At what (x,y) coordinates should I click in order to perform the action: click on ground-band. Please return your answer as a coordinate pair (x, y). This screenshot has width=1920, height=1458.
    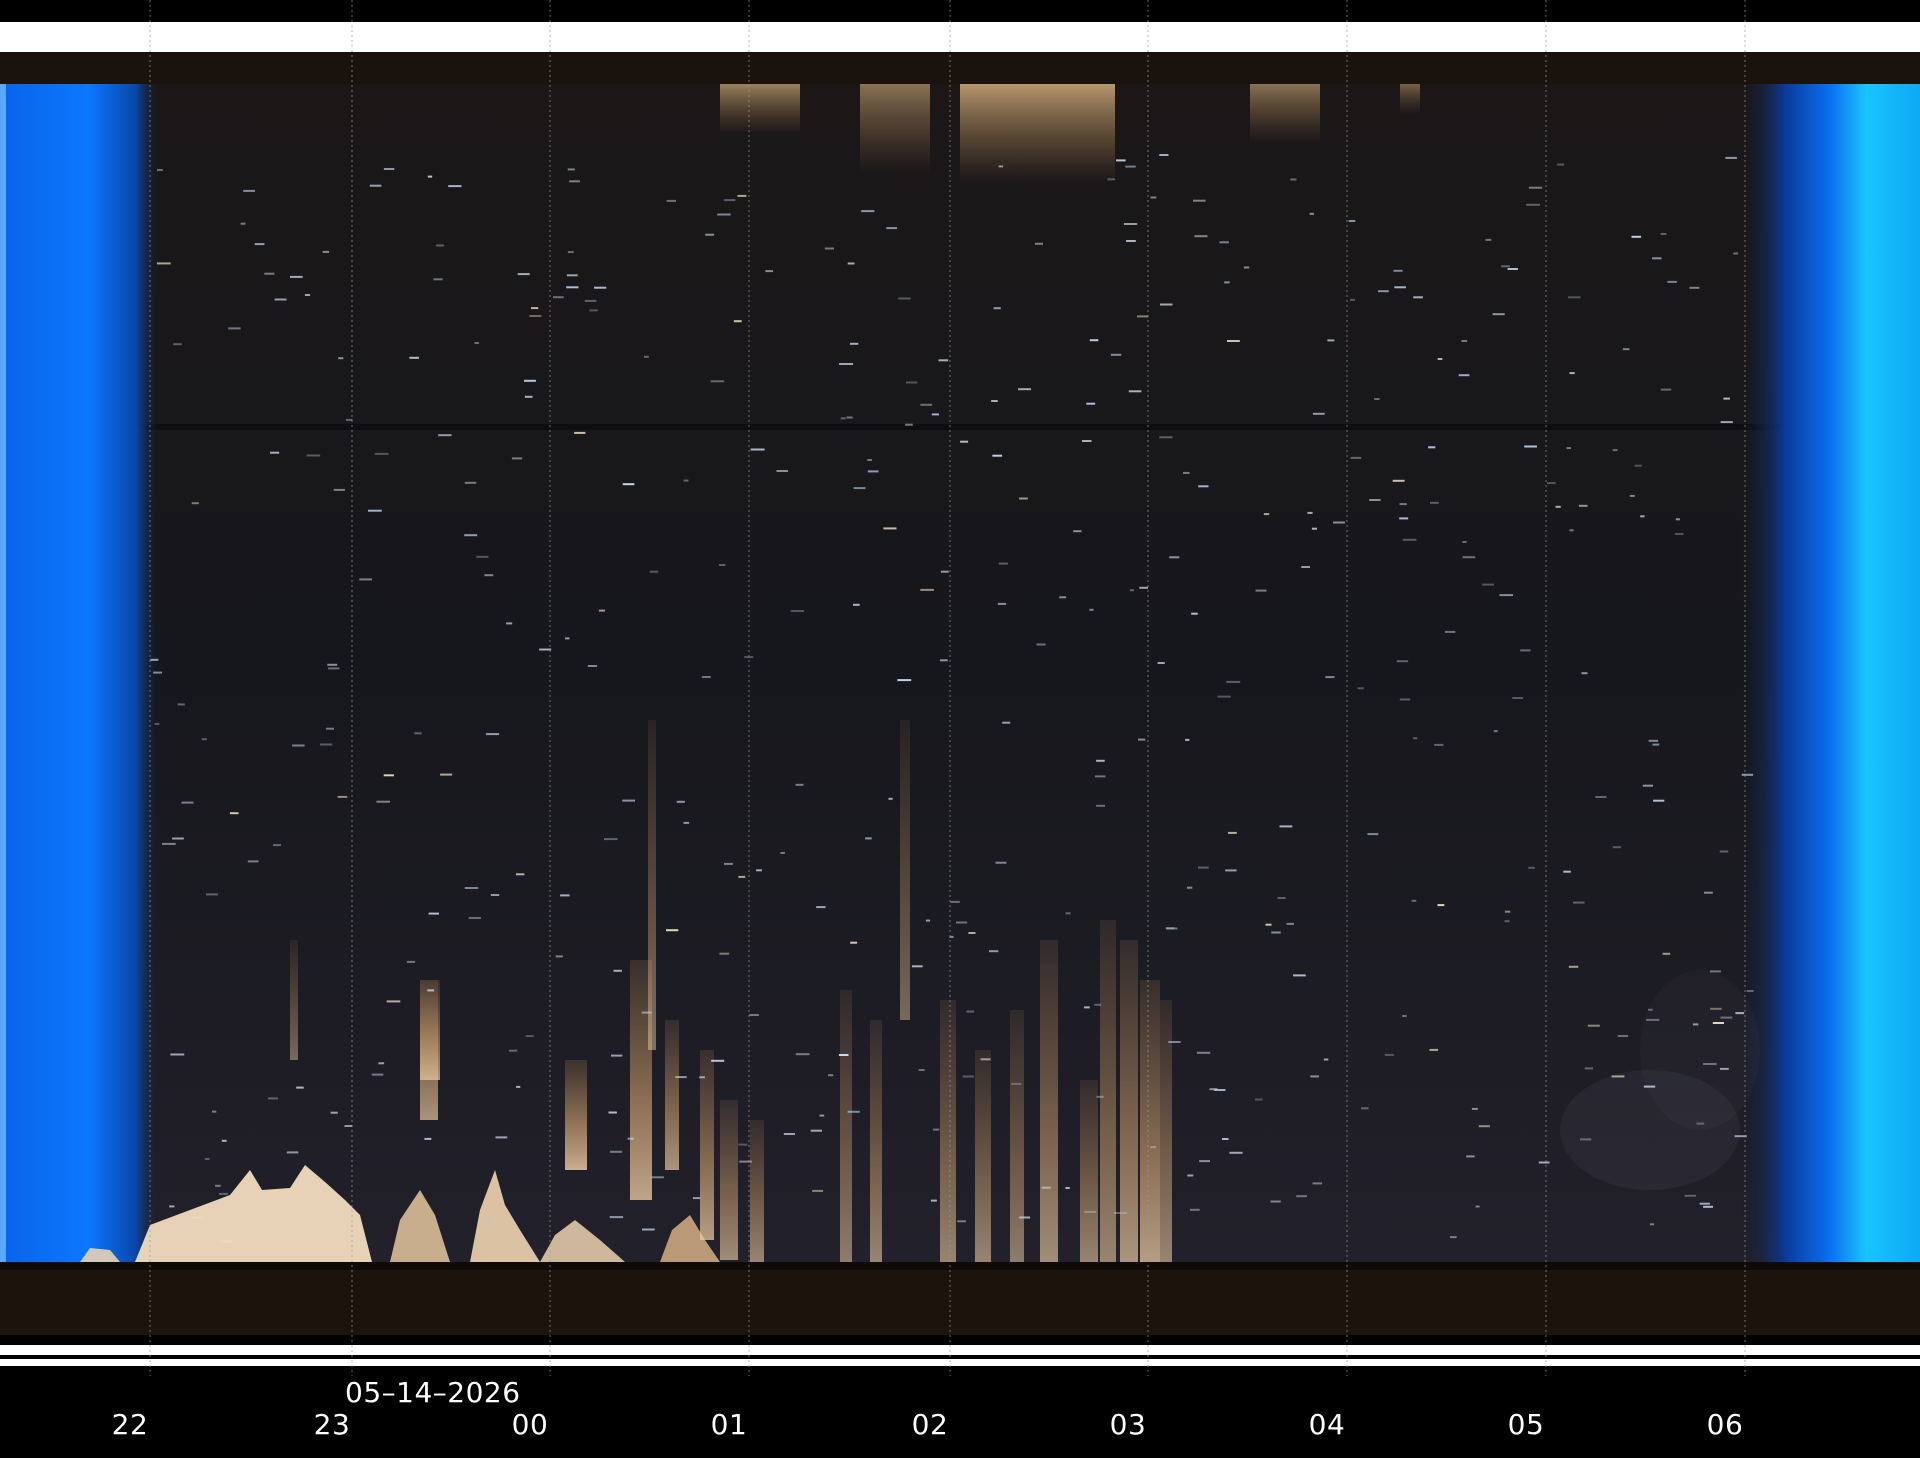
    Looking at the image, I should click on (960, 1302).